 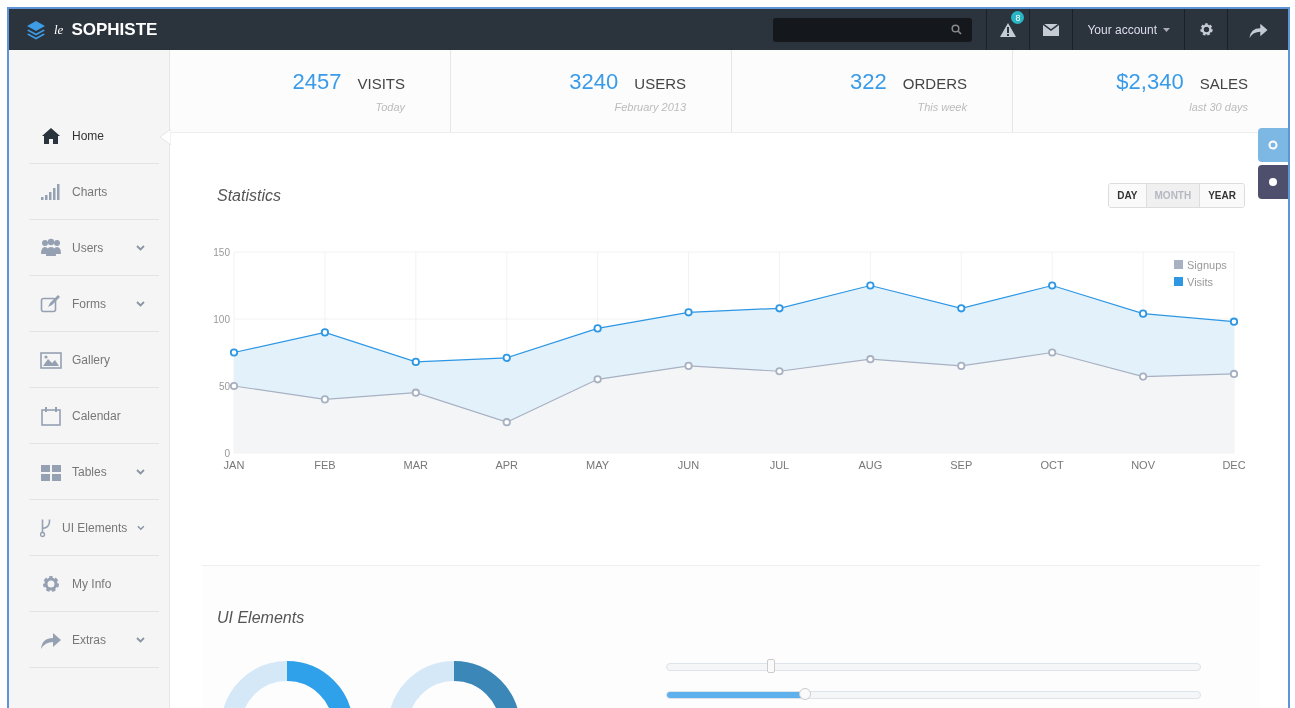 What do you see at coordinates (51, 583) in the screenshot?
I see `gear-icon` at bounding box center [51, 583].